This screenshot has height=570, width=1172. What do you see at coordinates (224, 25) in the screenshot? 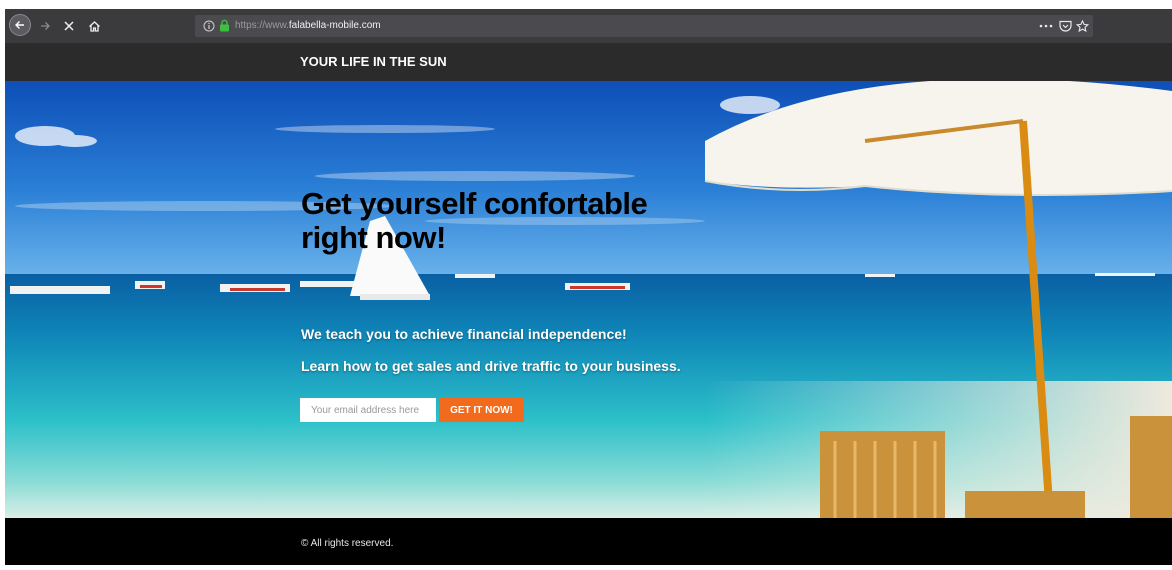
I see `lock-icon` at bounding box center [224, 25].